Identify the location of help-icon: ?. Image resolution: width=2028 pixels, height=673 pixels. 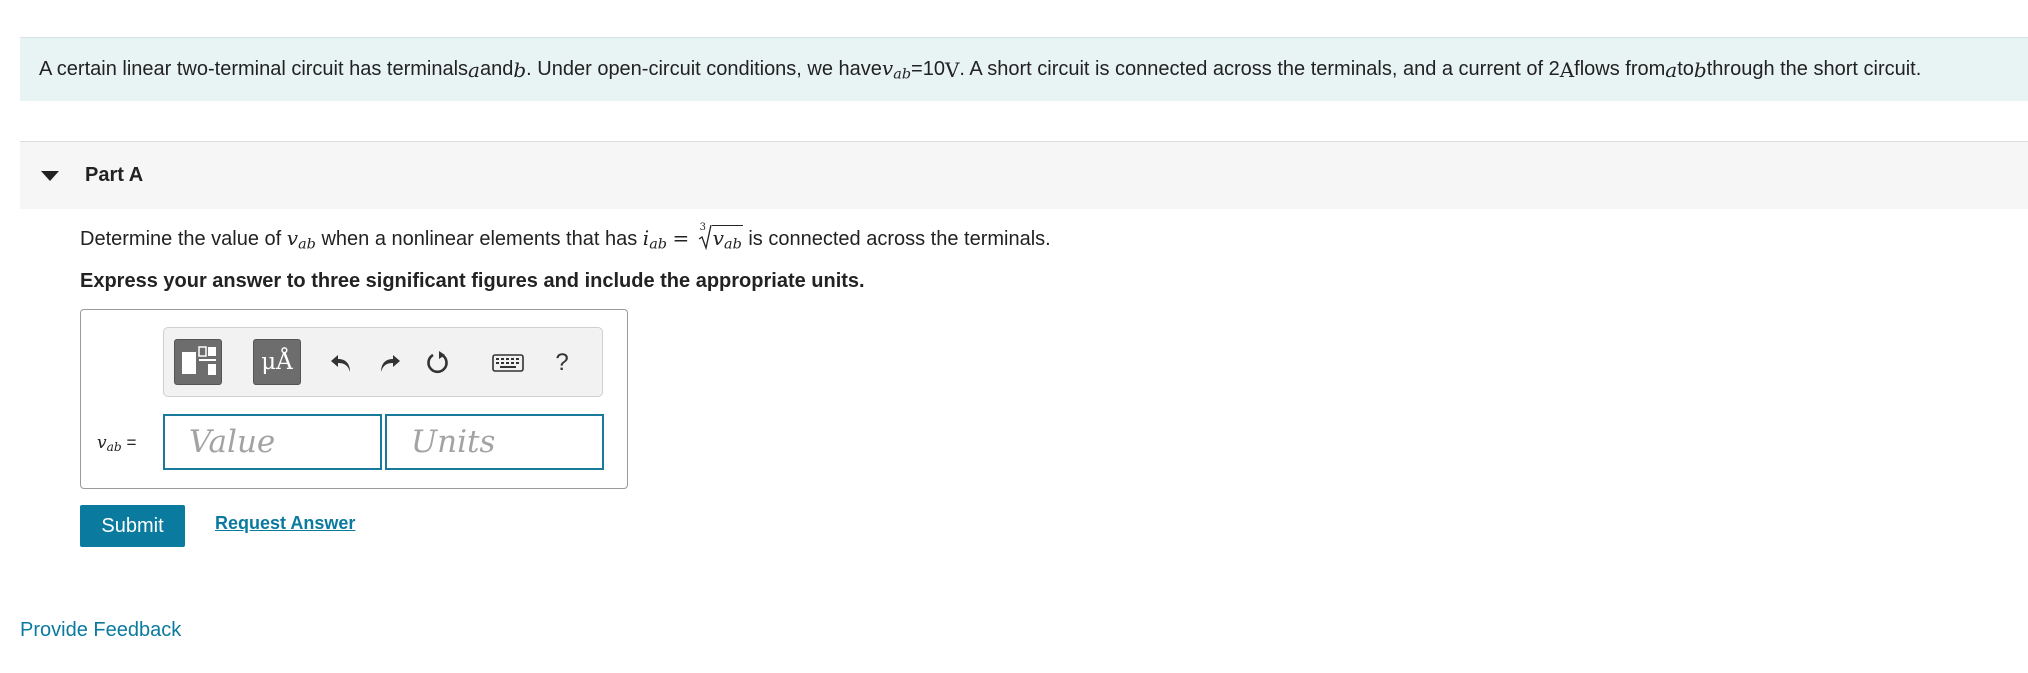
(562, 363).